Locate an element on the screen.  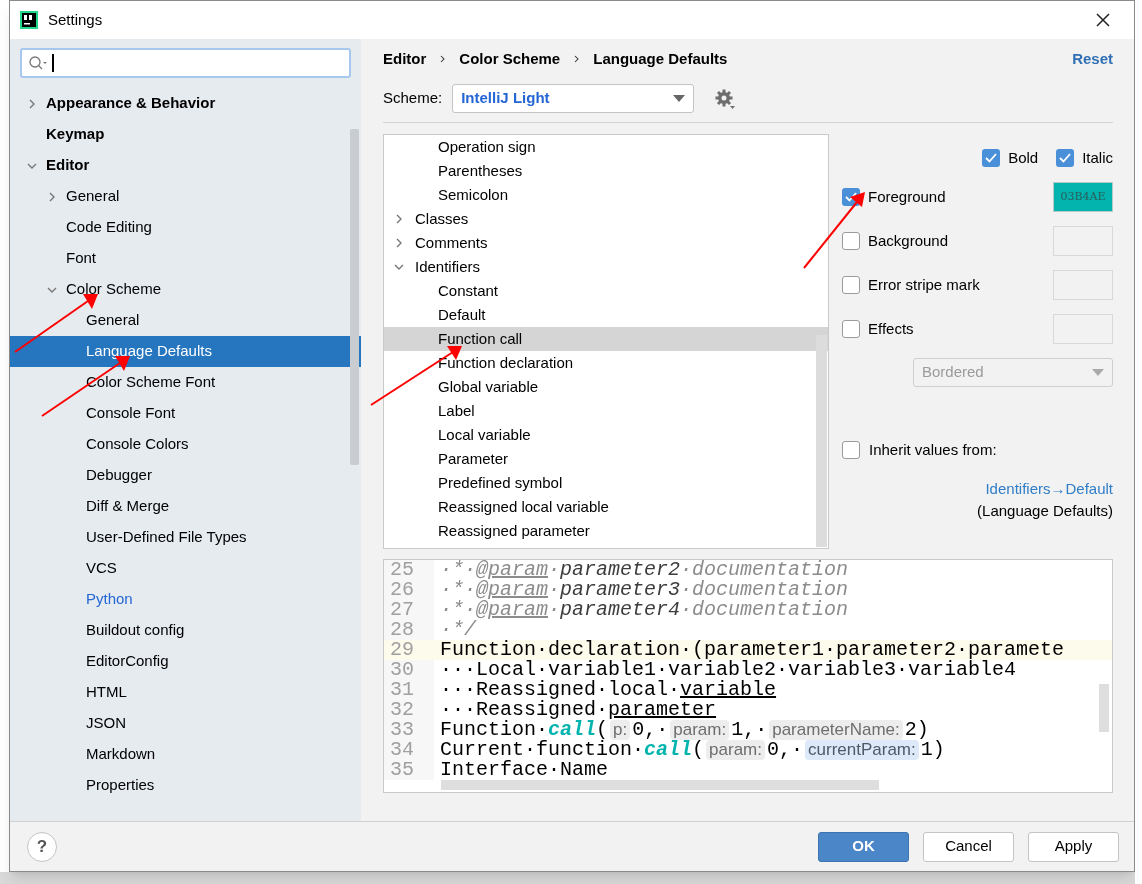
line-number: 34 is located at coordinates (409, 750).